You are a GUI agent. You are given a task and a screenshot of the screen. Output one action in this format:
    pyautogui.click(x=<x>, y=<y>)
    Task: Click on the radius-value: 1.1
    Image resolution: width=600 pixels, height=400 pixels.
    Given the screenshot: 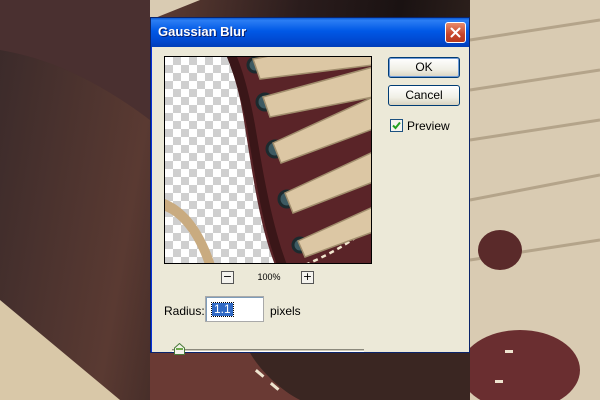 What is the action you would take?
    pyautogui.click(x=222, y=309)
    